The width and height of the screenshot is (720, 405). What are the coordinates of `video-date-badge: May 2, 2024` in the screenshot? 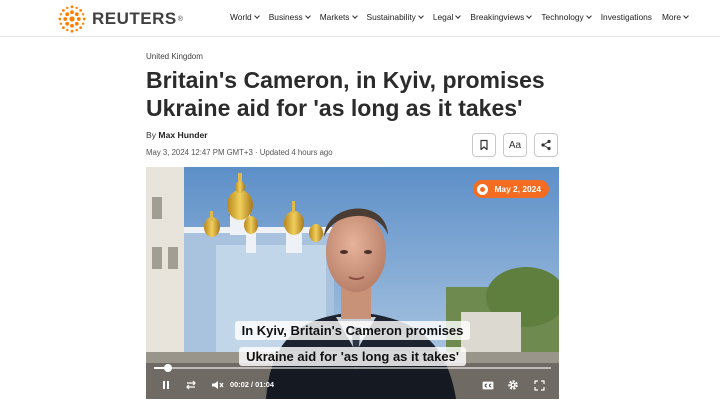 It's located at (511, 189).